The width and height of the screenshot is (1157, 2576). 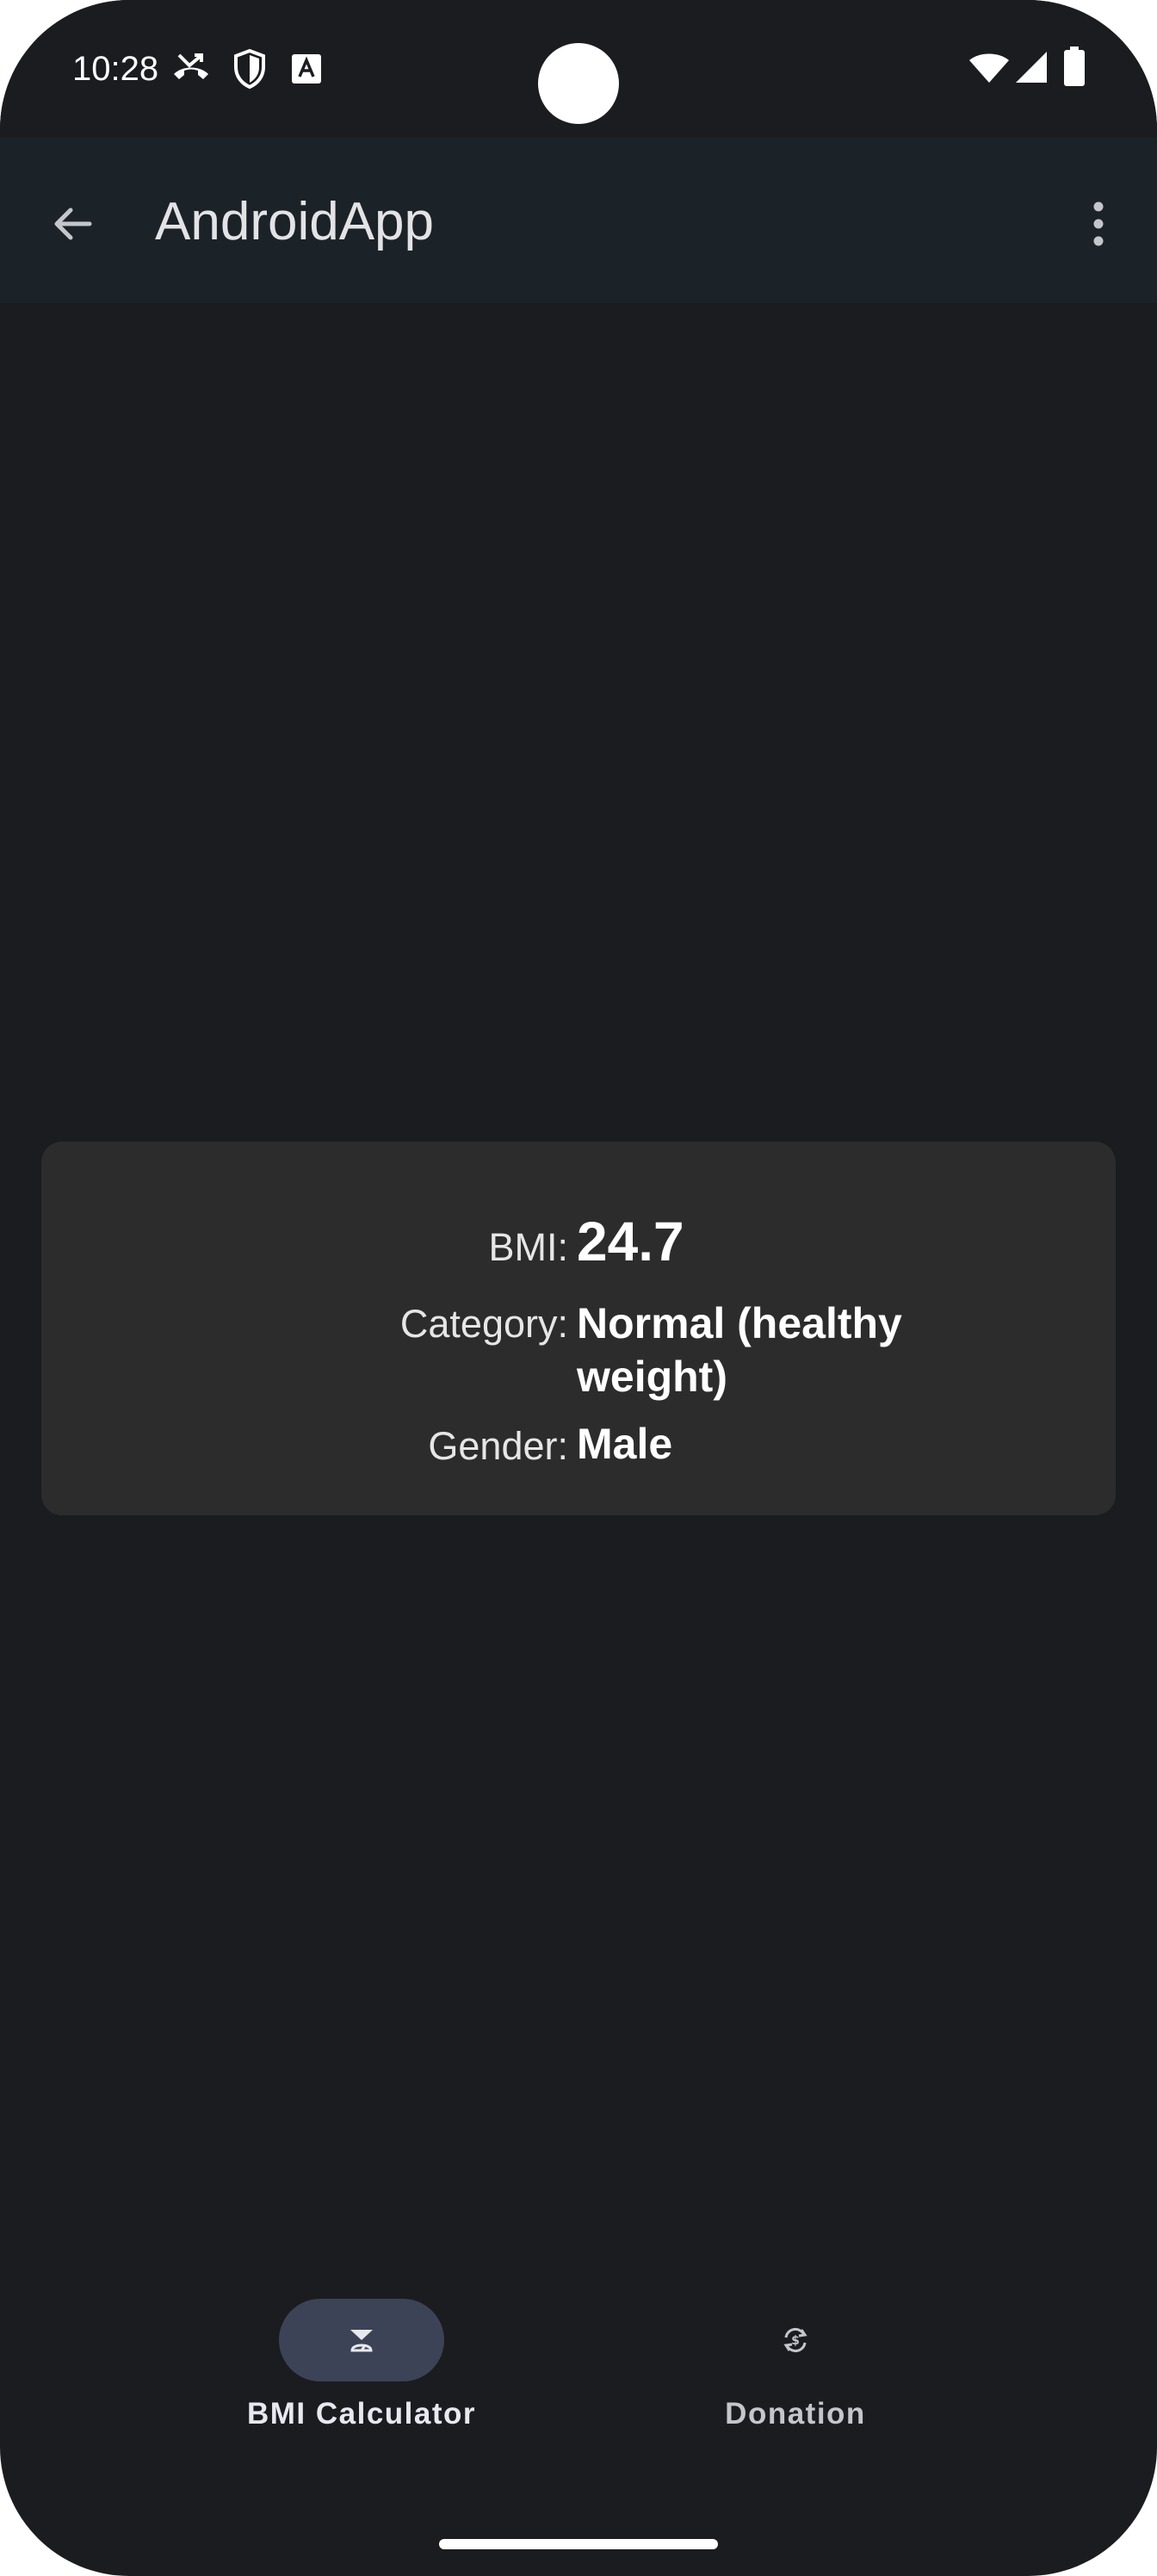 I want to click on more-options-button, so click(x=1099, y=224).